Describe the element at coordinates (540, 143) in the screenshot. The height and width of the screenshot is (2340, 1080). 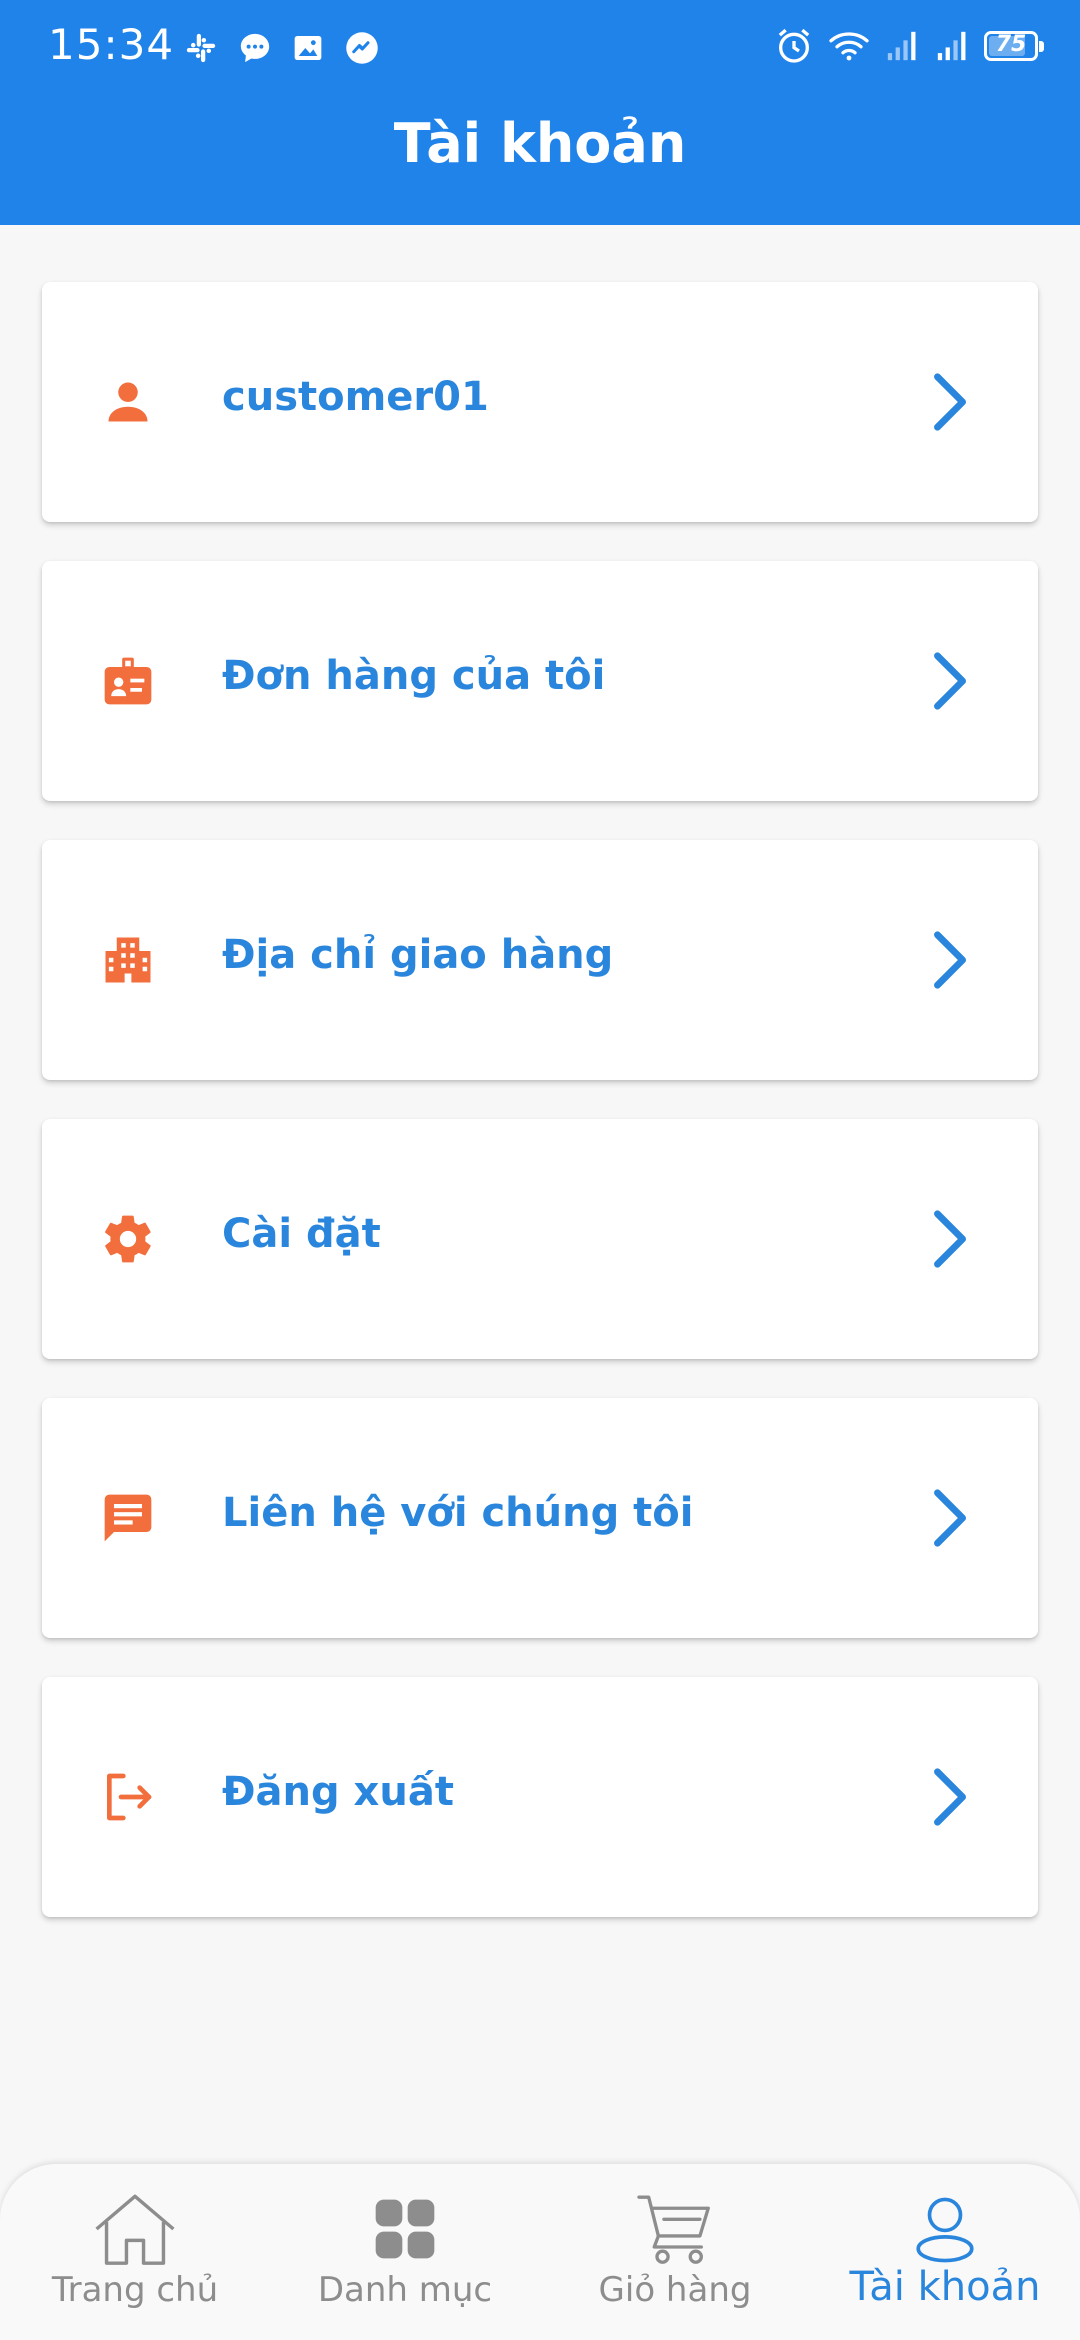
I see `page-title: Tài khoản` at that location.